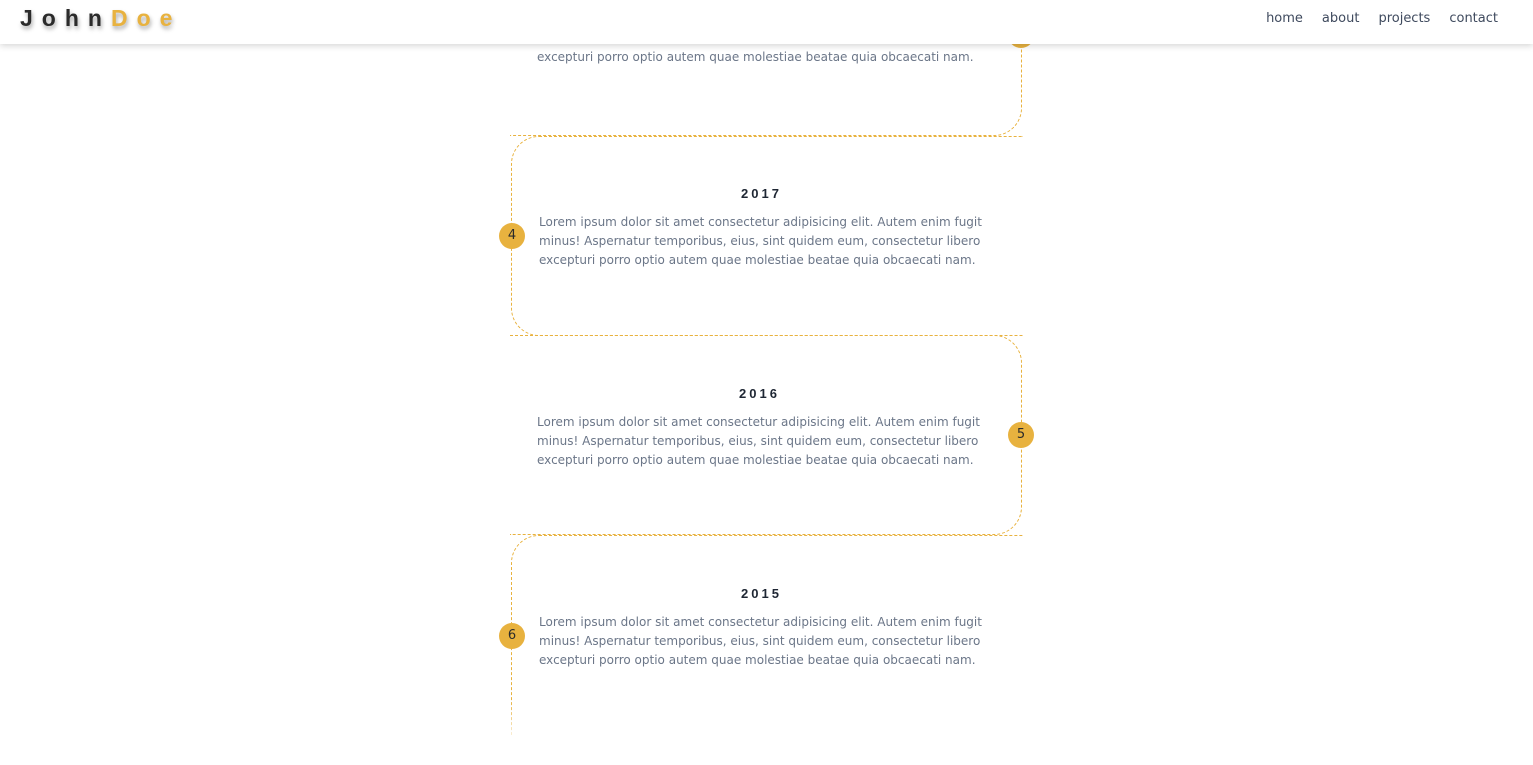 The image size is (1533, 765). Describe the element at coordinates (1341, 19) in the screenshot. I see `nav-link-about: about` at that location.